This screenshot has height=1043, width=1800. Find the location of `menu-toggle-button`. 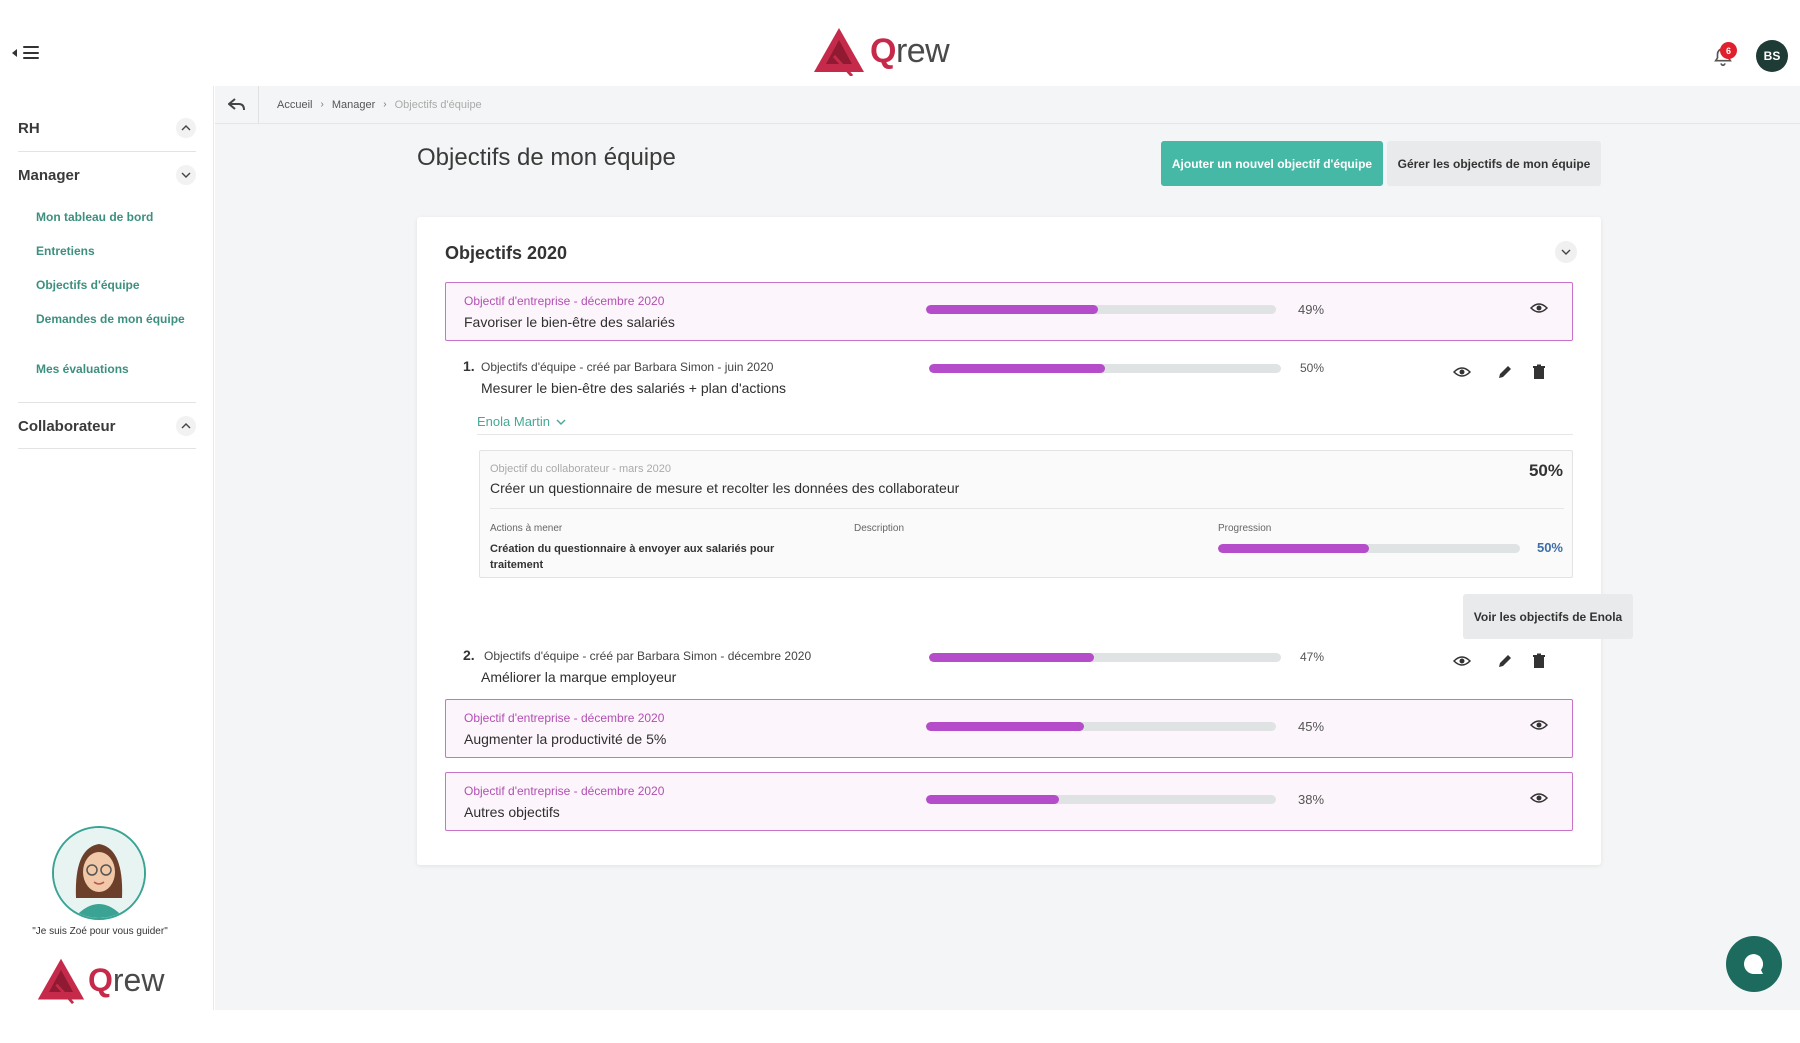

menu-toggle-button is located at coordinates (25, 52).